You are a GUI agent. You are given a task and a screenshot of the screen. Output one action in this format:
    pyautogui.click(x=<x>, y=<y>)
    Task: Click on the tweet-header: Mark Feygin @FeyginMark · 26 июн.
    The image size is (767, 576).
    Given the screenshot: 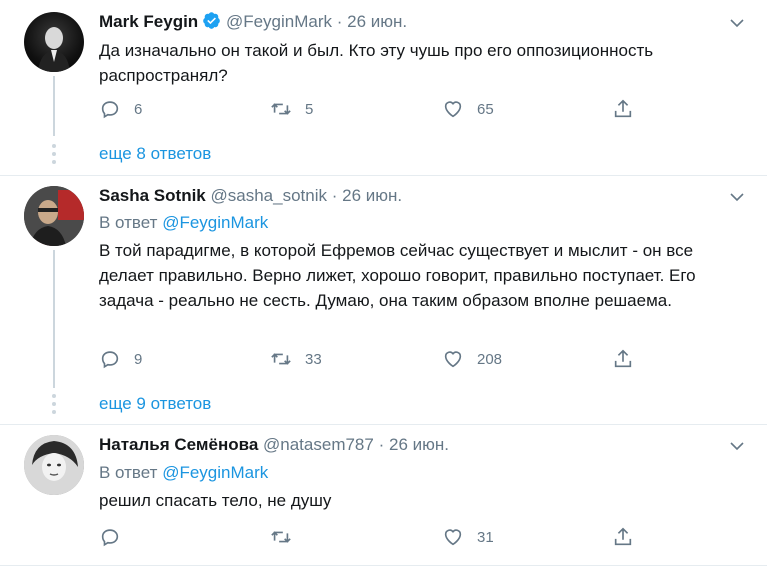 What is the action you would take?
    pyautogui.click(x=253, y=22)
    